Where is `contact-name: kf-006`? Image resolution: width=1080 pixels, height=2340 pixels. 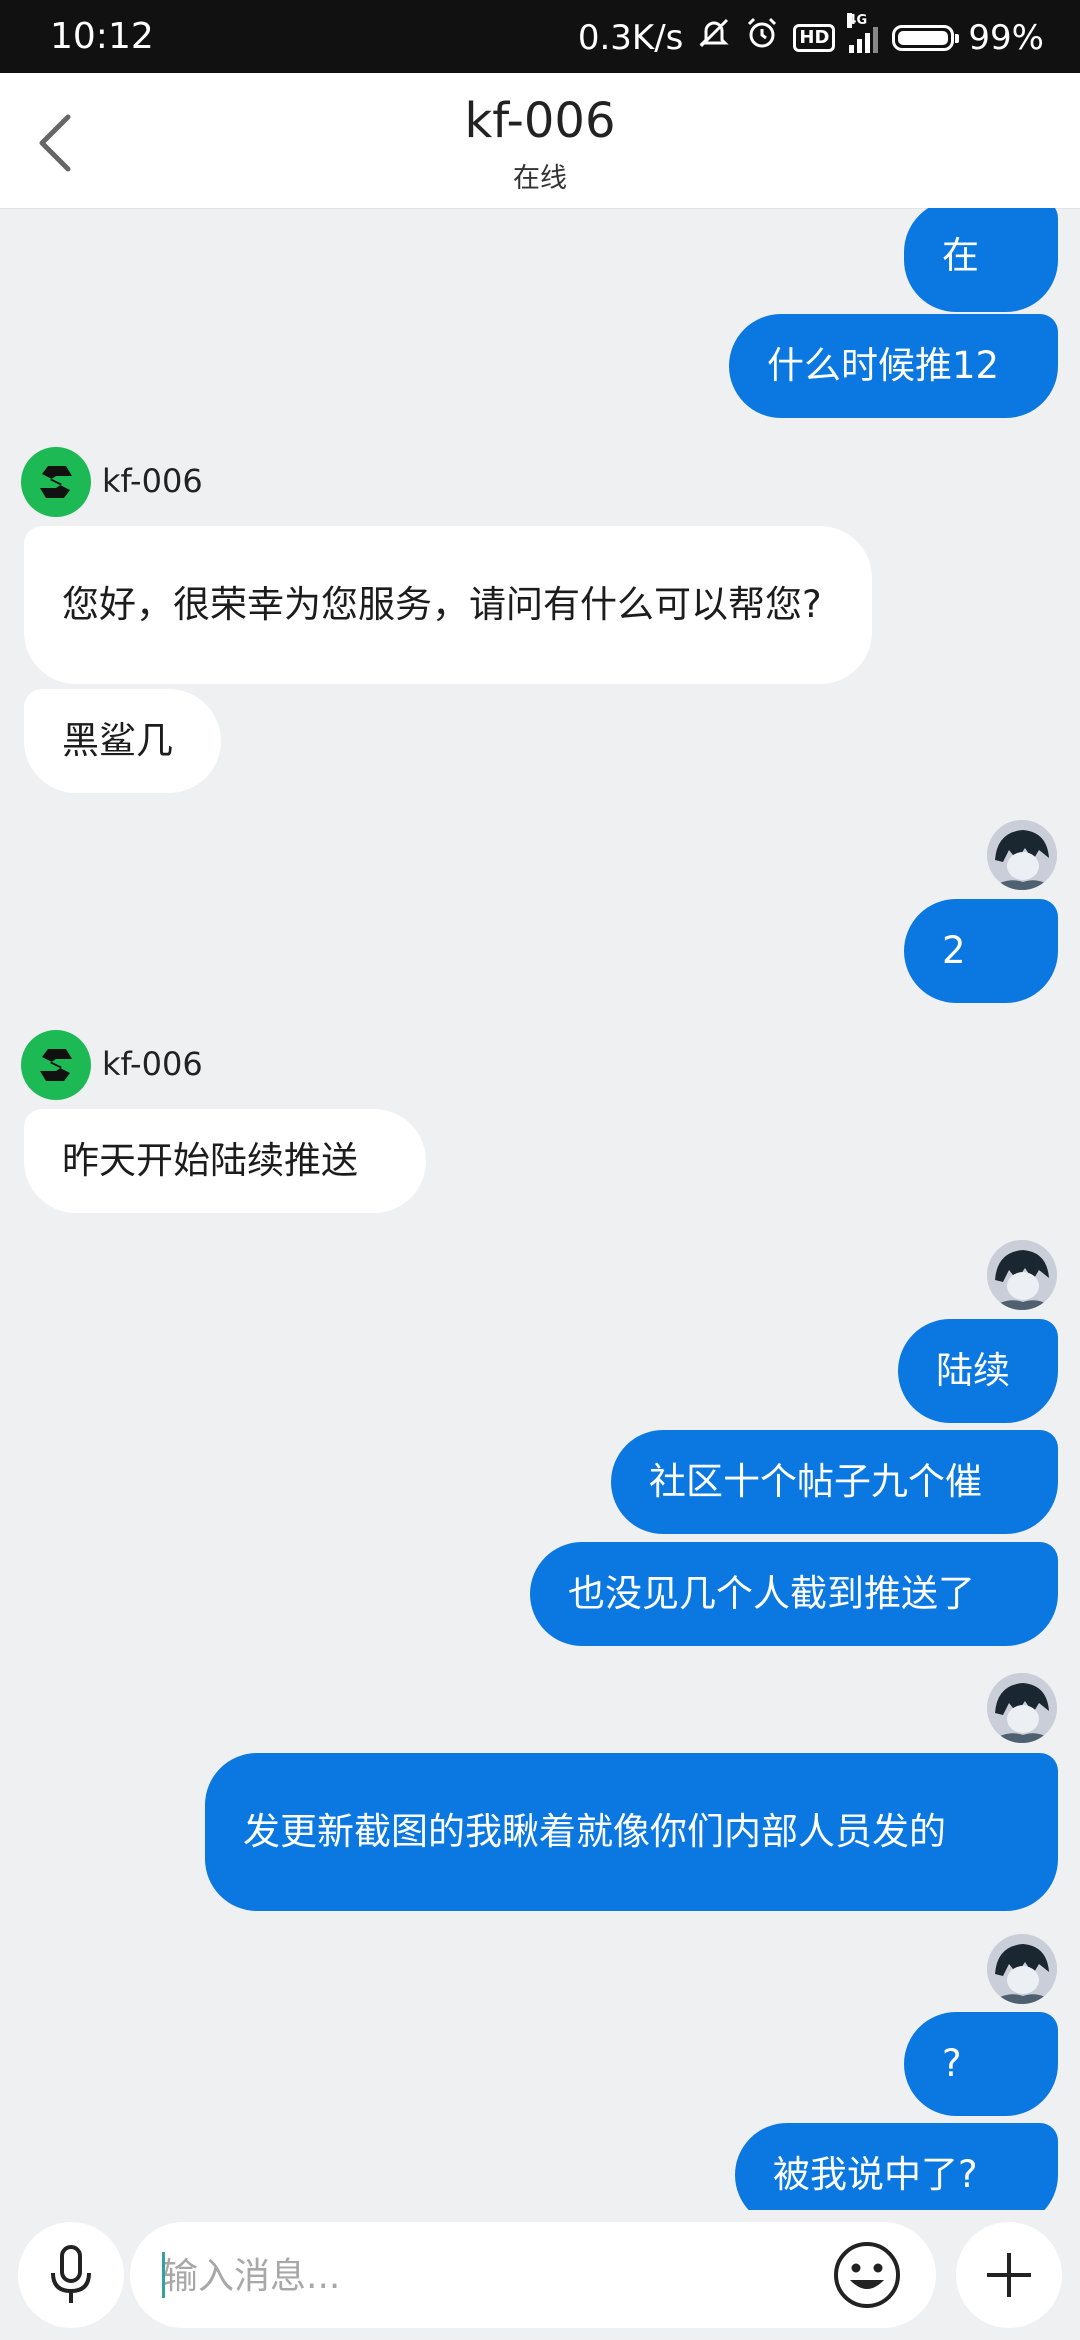
contact-name: kf-006 is located at coordinates (540, 121).